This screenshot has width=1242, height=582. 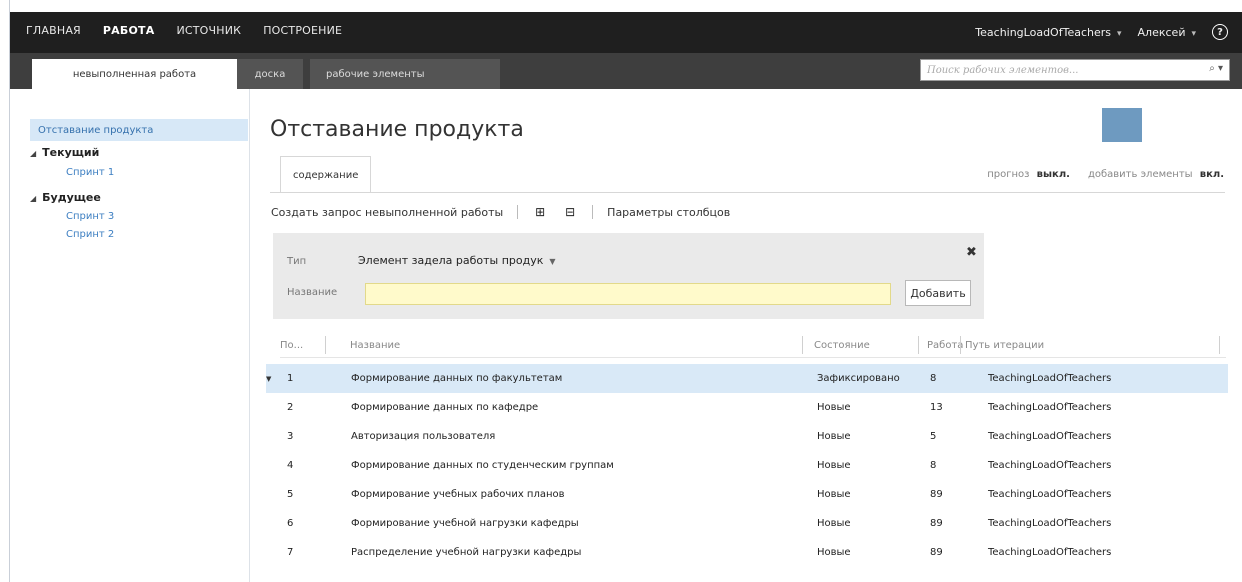 I want to click on column-header-state: Состояние, so click(x=842, y=345).